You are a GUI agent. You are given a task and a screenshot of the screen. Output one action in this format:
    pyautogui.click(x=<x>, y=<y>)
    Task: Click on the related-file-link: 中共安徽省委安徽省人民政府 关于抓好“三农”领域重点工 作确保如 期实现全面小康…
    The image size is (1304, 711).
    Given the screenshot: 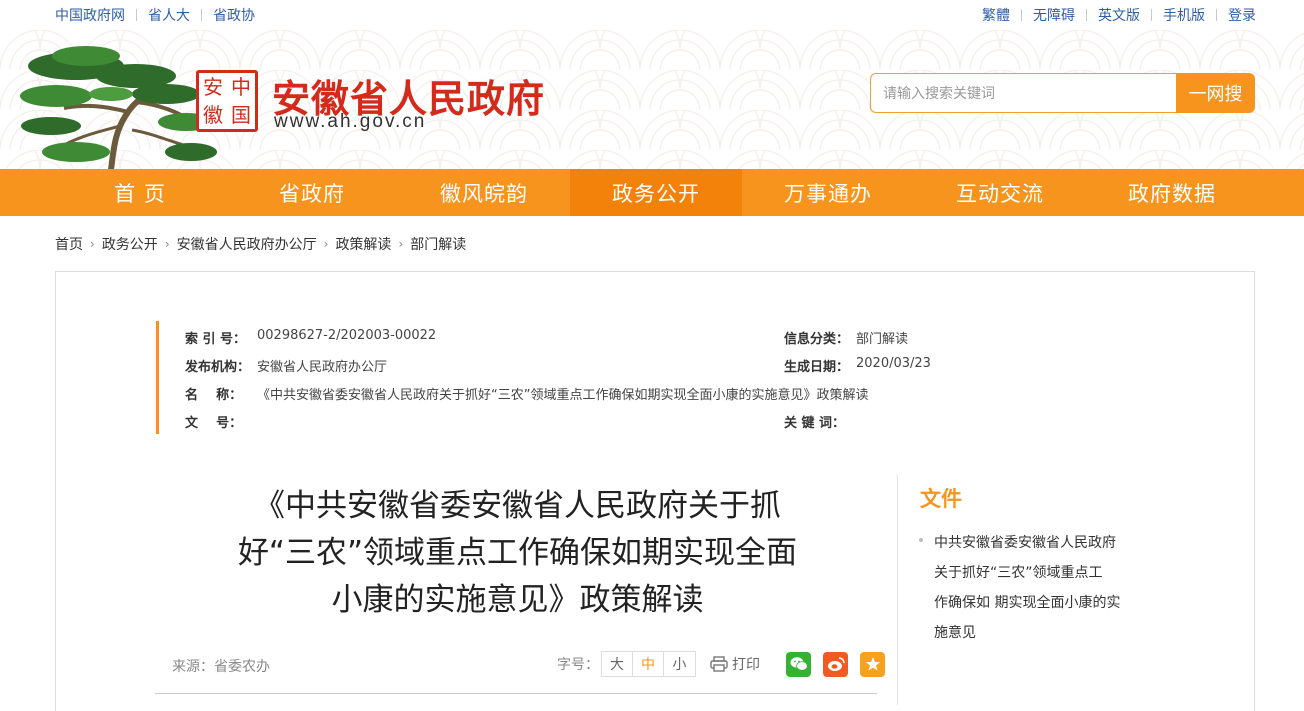 What is the action you would take?
    pyautogui.click(x=1049, y=588)
    